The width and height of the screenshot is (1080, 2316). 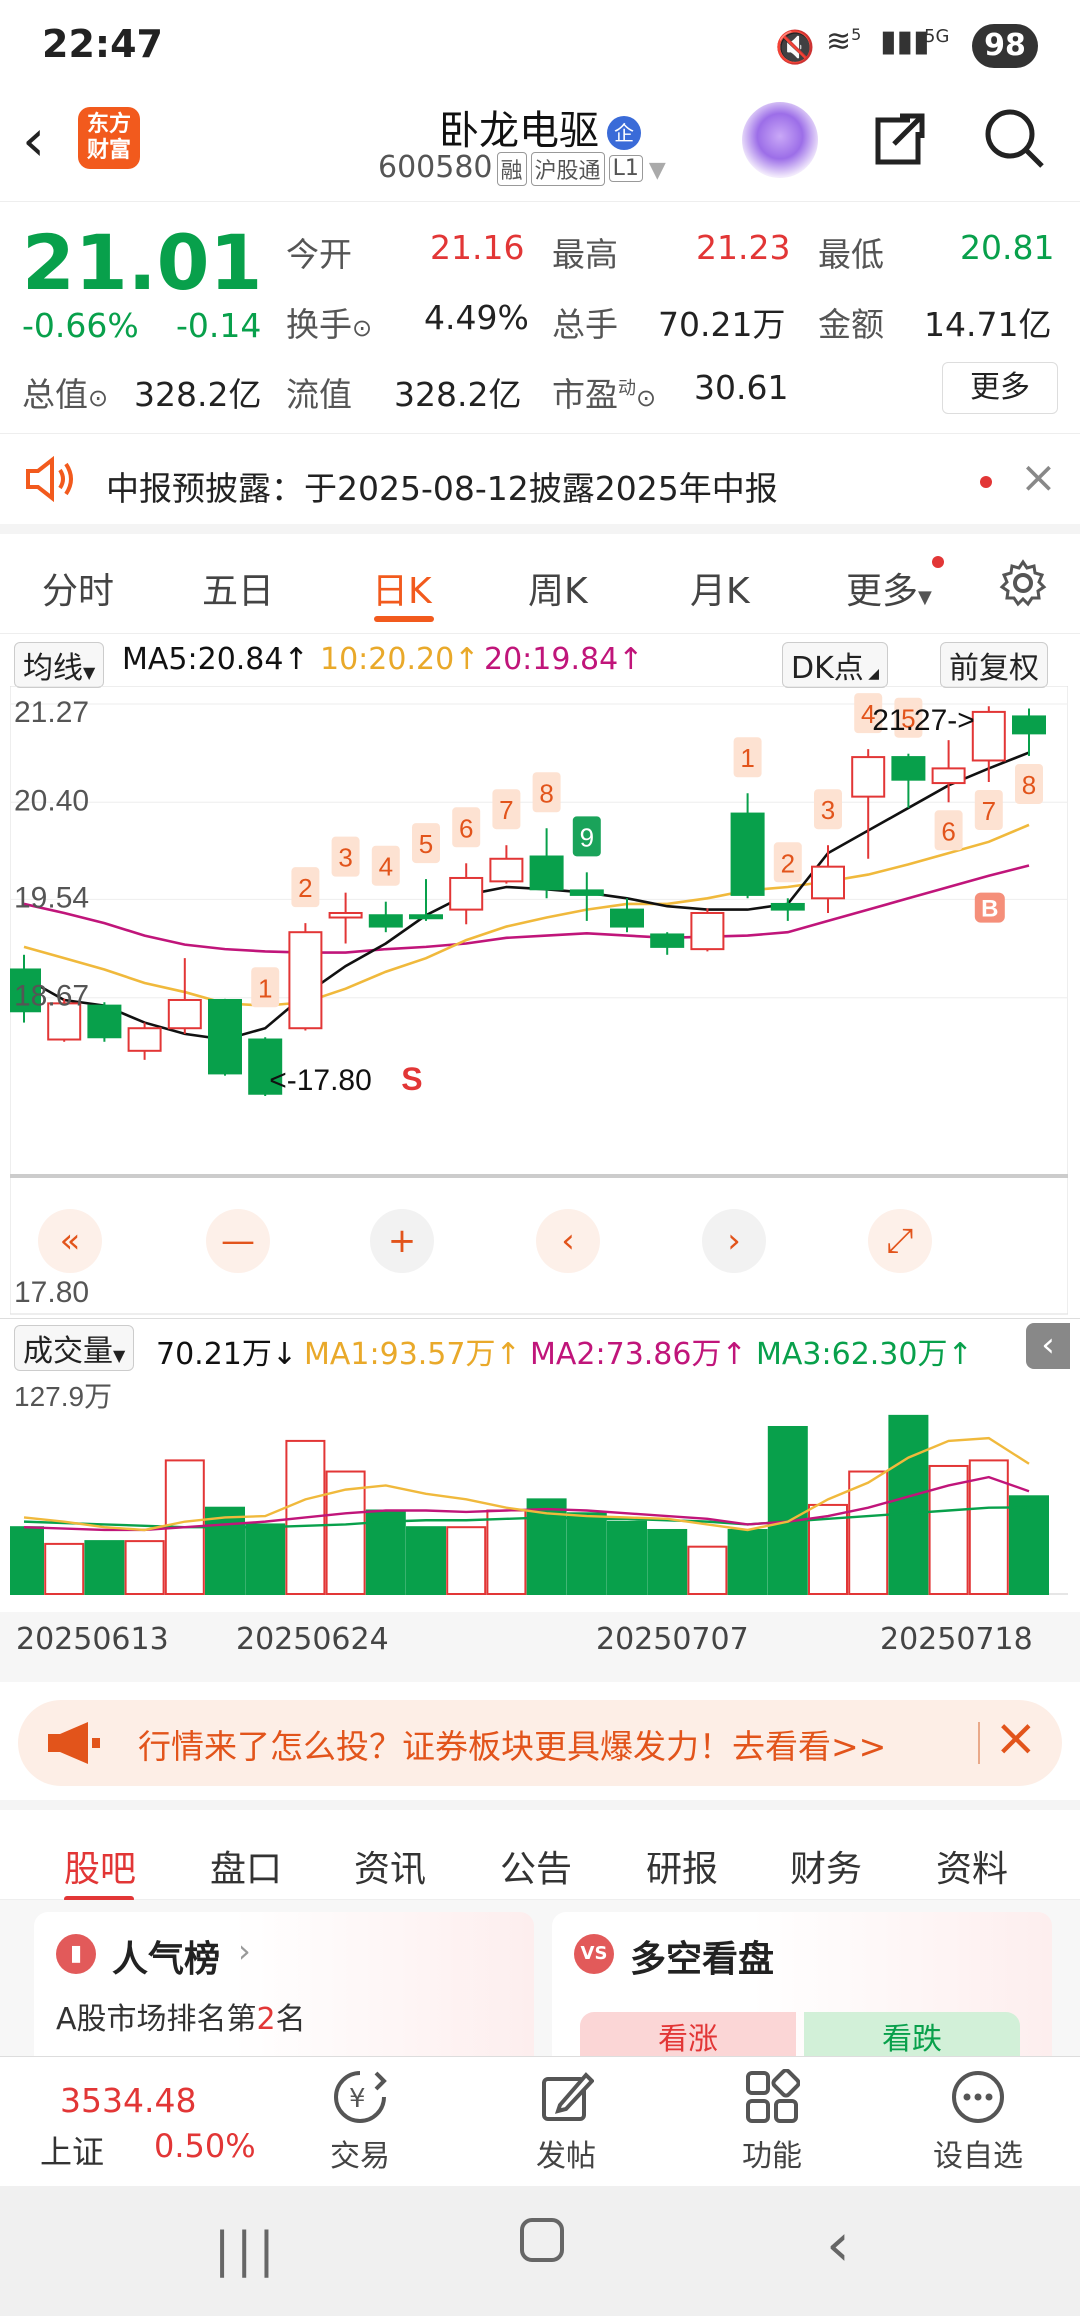 I want to click on notice-bar: 中报预披露：于2025-08-12披露2025年中报 ×, so click(x=540, y=484).